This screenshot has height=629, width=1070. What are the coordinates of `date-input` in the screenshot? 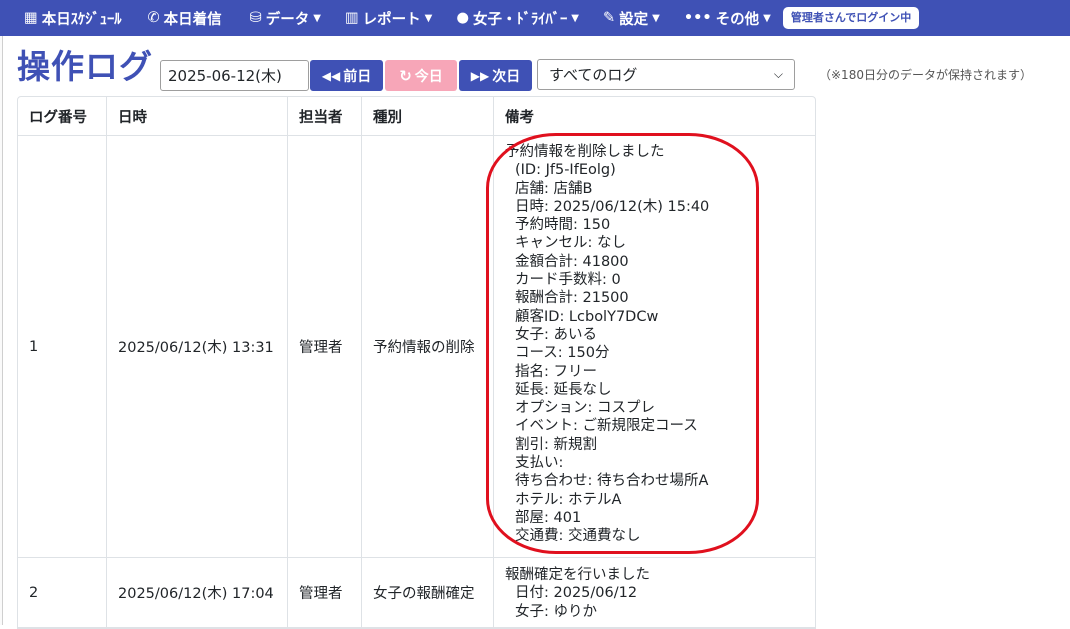 It's located at (234, 75).